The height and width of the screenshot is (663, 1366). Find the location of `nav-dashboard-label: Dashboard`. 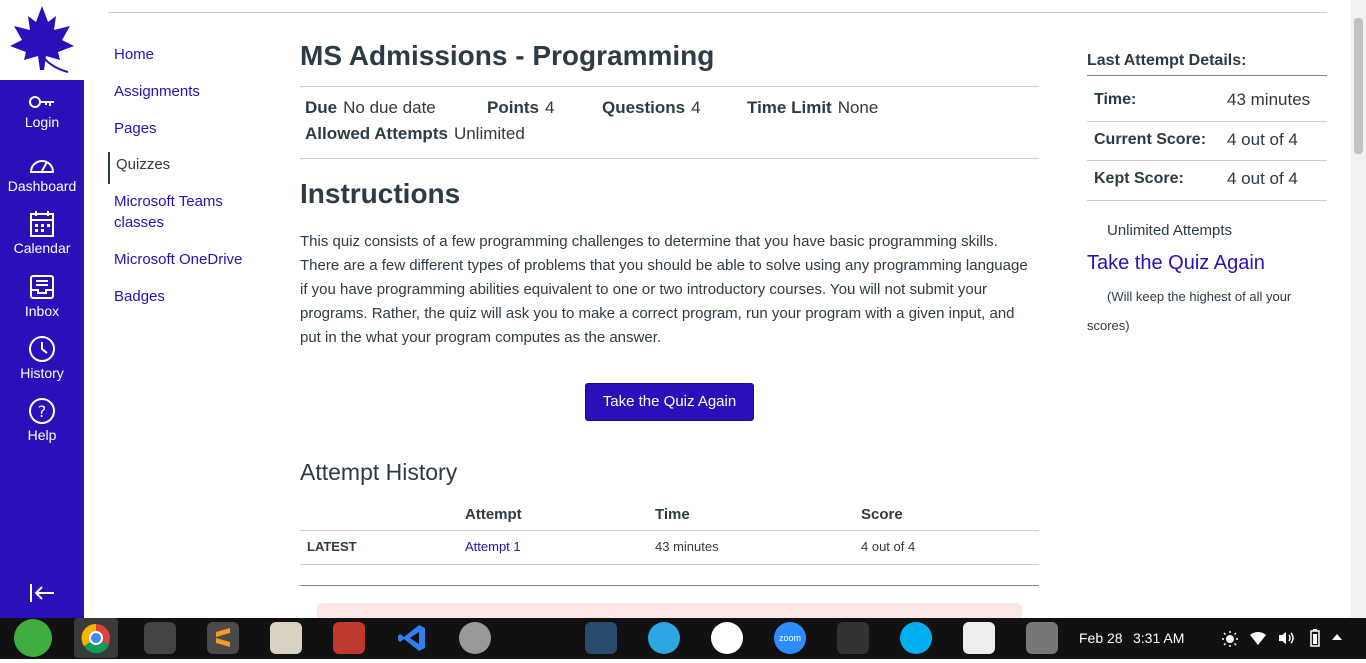

nav-dashboard-label: Dashboard is located at coordinates (42, 186).